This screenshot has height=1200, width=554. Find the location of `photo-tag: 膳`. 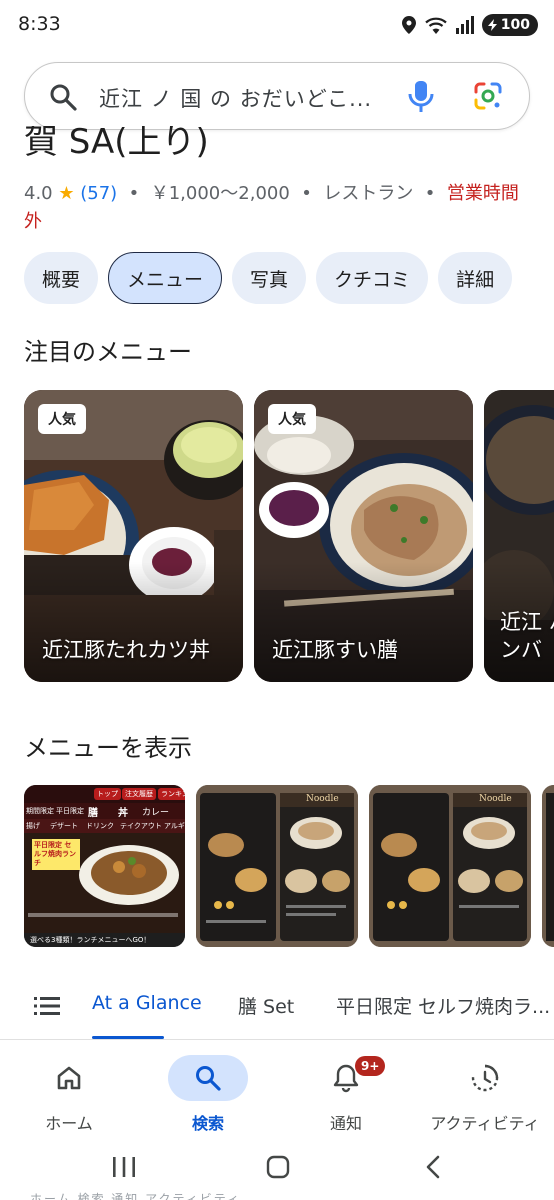

photo-tag: 膳 is located at coordinates (93, 813).